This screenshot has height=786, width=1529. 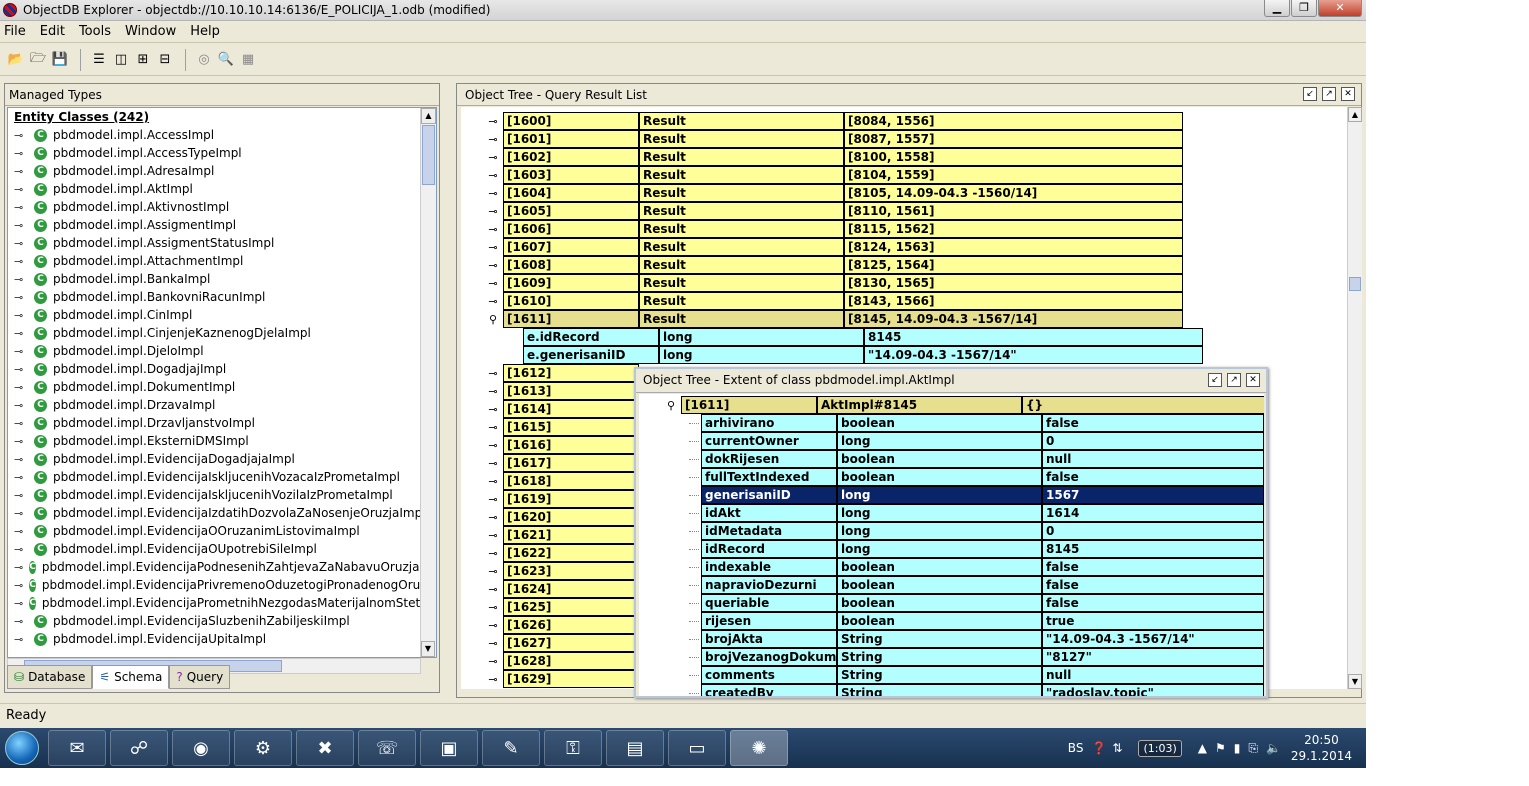 What do you see at coordinates (248, 60) in the screenshot?
I see `grid-icon: ▦` at bounding box center [248, 60].